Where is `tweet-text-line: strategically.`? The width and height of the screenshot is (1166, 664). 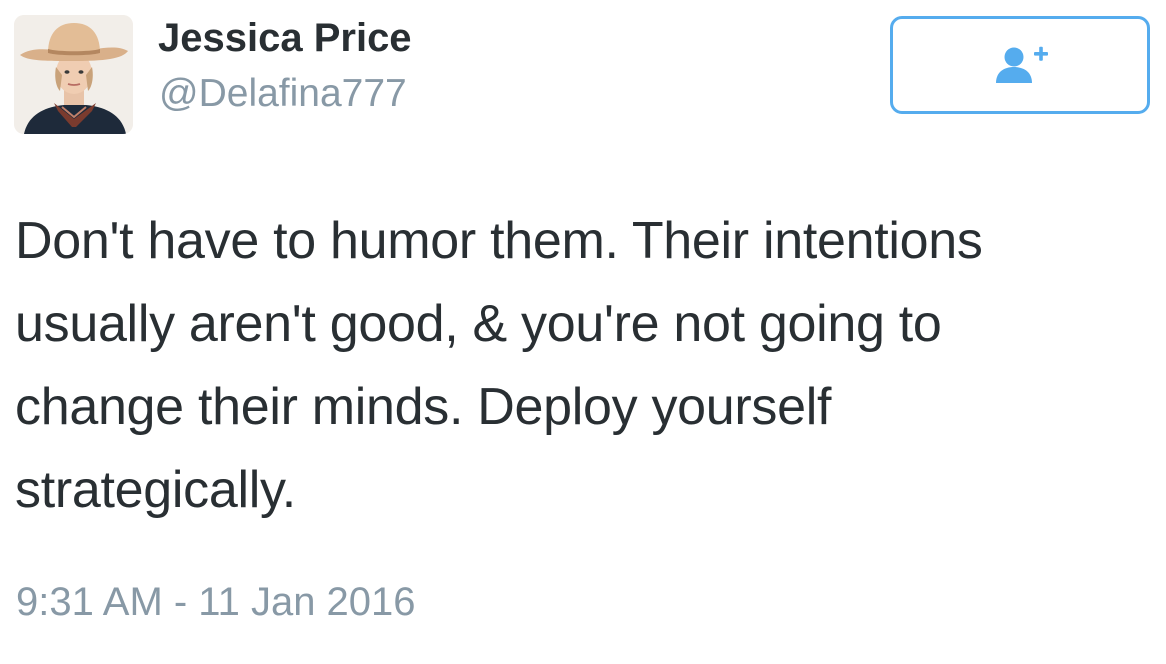 tweet-text-line: strategically. is located at coordinates (155, 490).